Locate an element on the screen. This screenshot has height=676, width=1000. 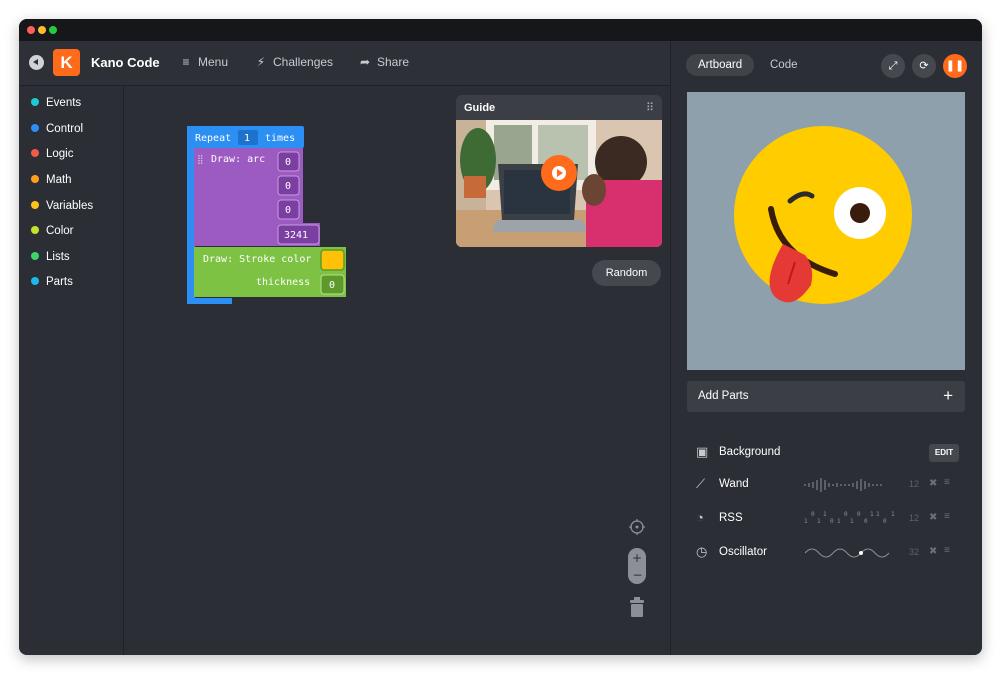
oscillator-wave-icon is located at coordinates (847, 553).